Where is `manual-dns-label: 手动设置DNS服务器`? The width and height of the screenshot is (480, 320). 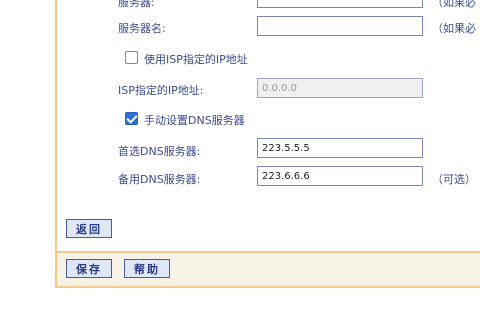
manual-dns-label: 手动设置DNS服务器 is located at coordinates (194, 120).